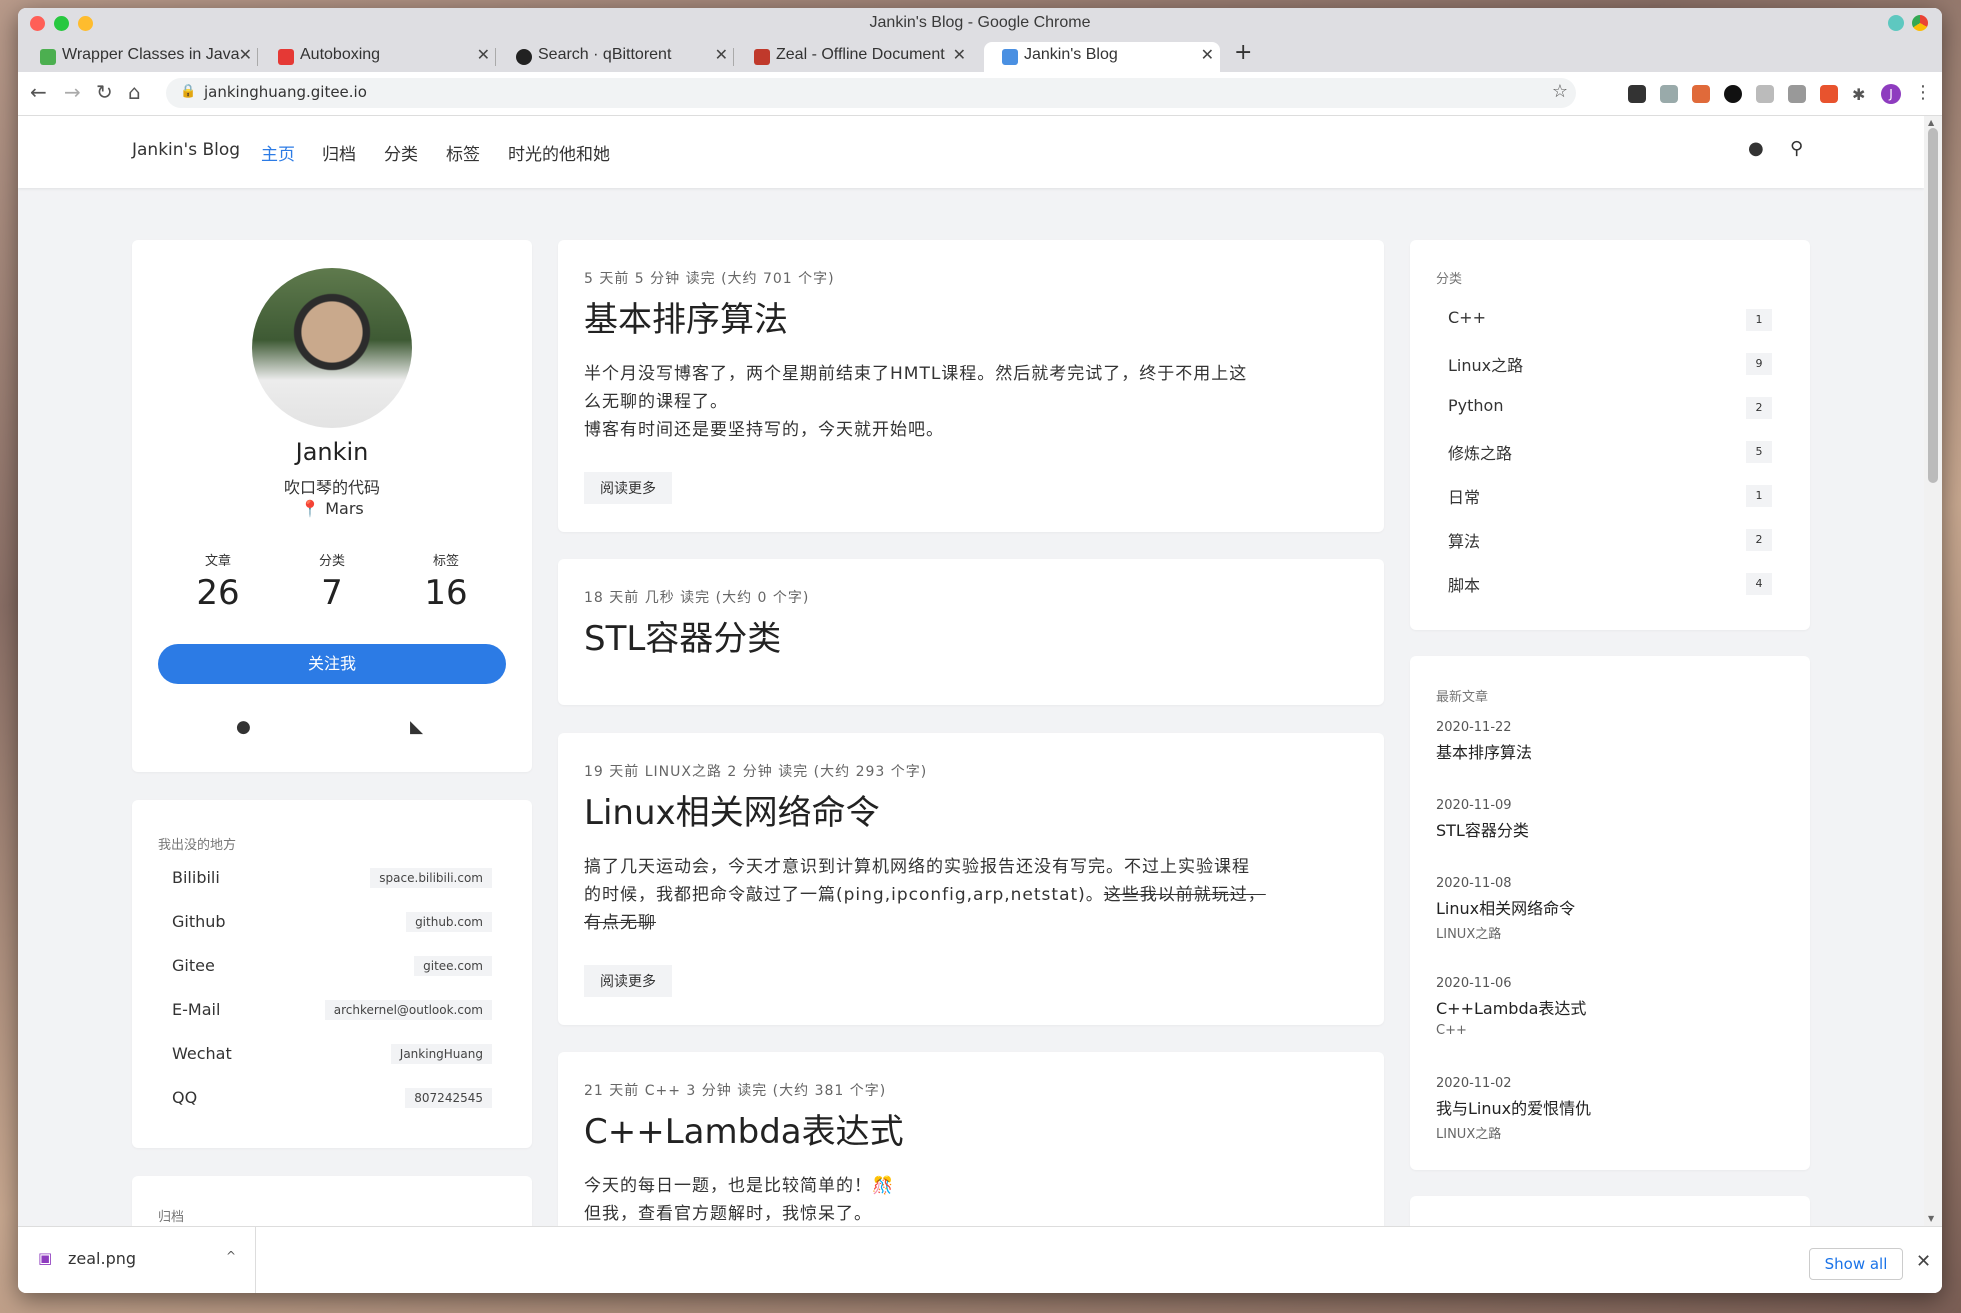 The width and height of the screenshot is (1961, 1313). Describe the element at coordinates (332, 581) in the screenshot. I see `stat-categories: 分类 7` at that location.